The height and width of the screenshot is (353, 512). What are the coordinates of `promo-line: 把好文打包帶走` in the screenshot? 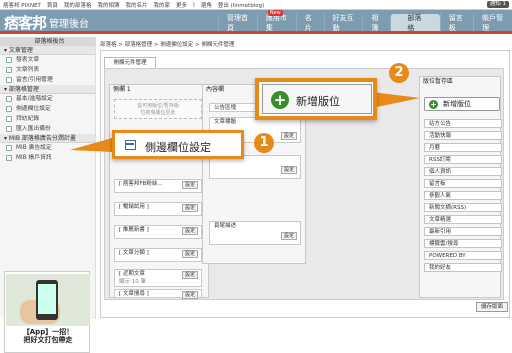 It's located at (48, 340).